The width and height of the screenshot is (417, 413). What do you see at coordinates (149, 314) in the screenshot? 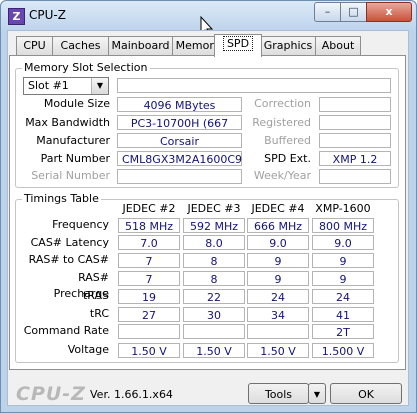
I see `timing-cell: 27` at bounding box center [149, 314].